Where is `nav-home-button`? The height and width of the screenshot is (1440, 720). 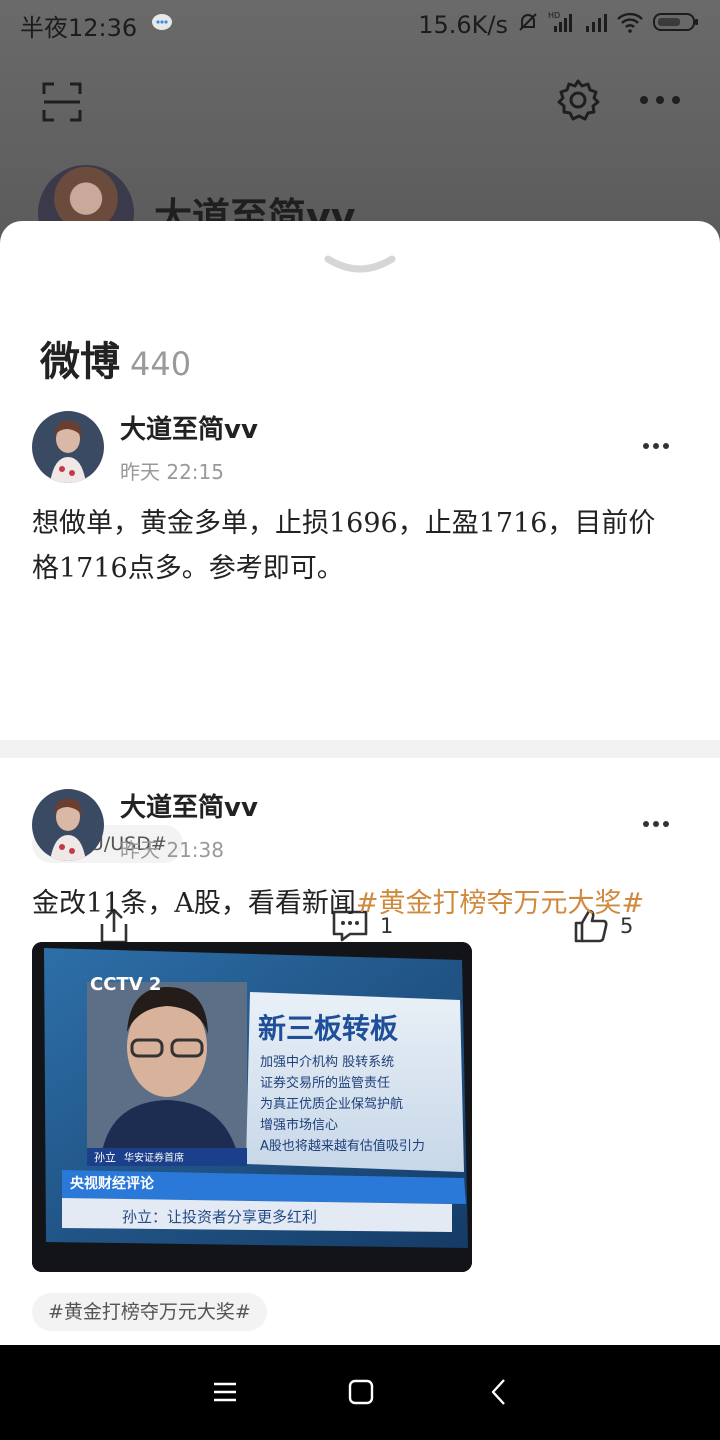 nav-home-button is located at coordinates (361, 1392).